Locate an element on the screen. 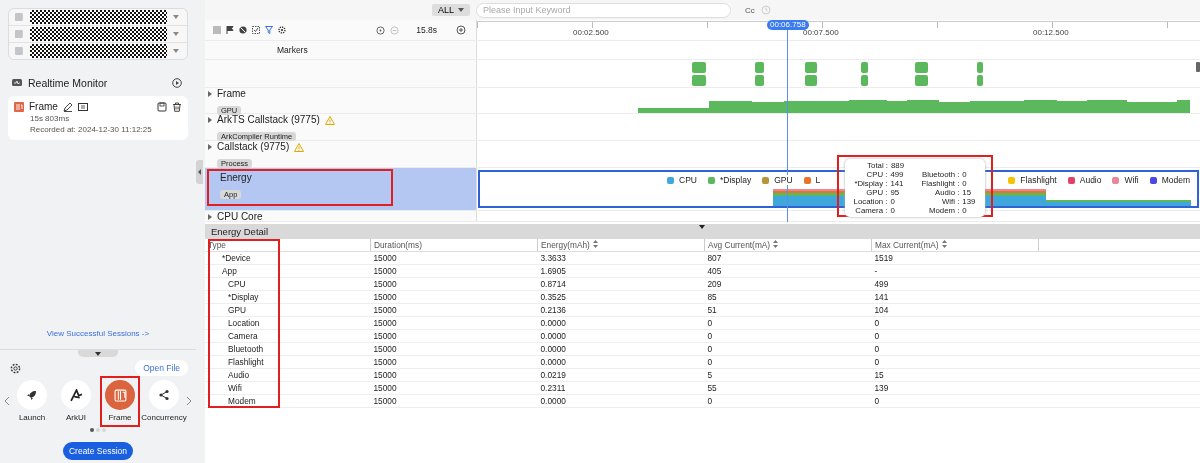 This screenshot has height=463, width=1200. flag-icon is located at coordinates (230, 30).